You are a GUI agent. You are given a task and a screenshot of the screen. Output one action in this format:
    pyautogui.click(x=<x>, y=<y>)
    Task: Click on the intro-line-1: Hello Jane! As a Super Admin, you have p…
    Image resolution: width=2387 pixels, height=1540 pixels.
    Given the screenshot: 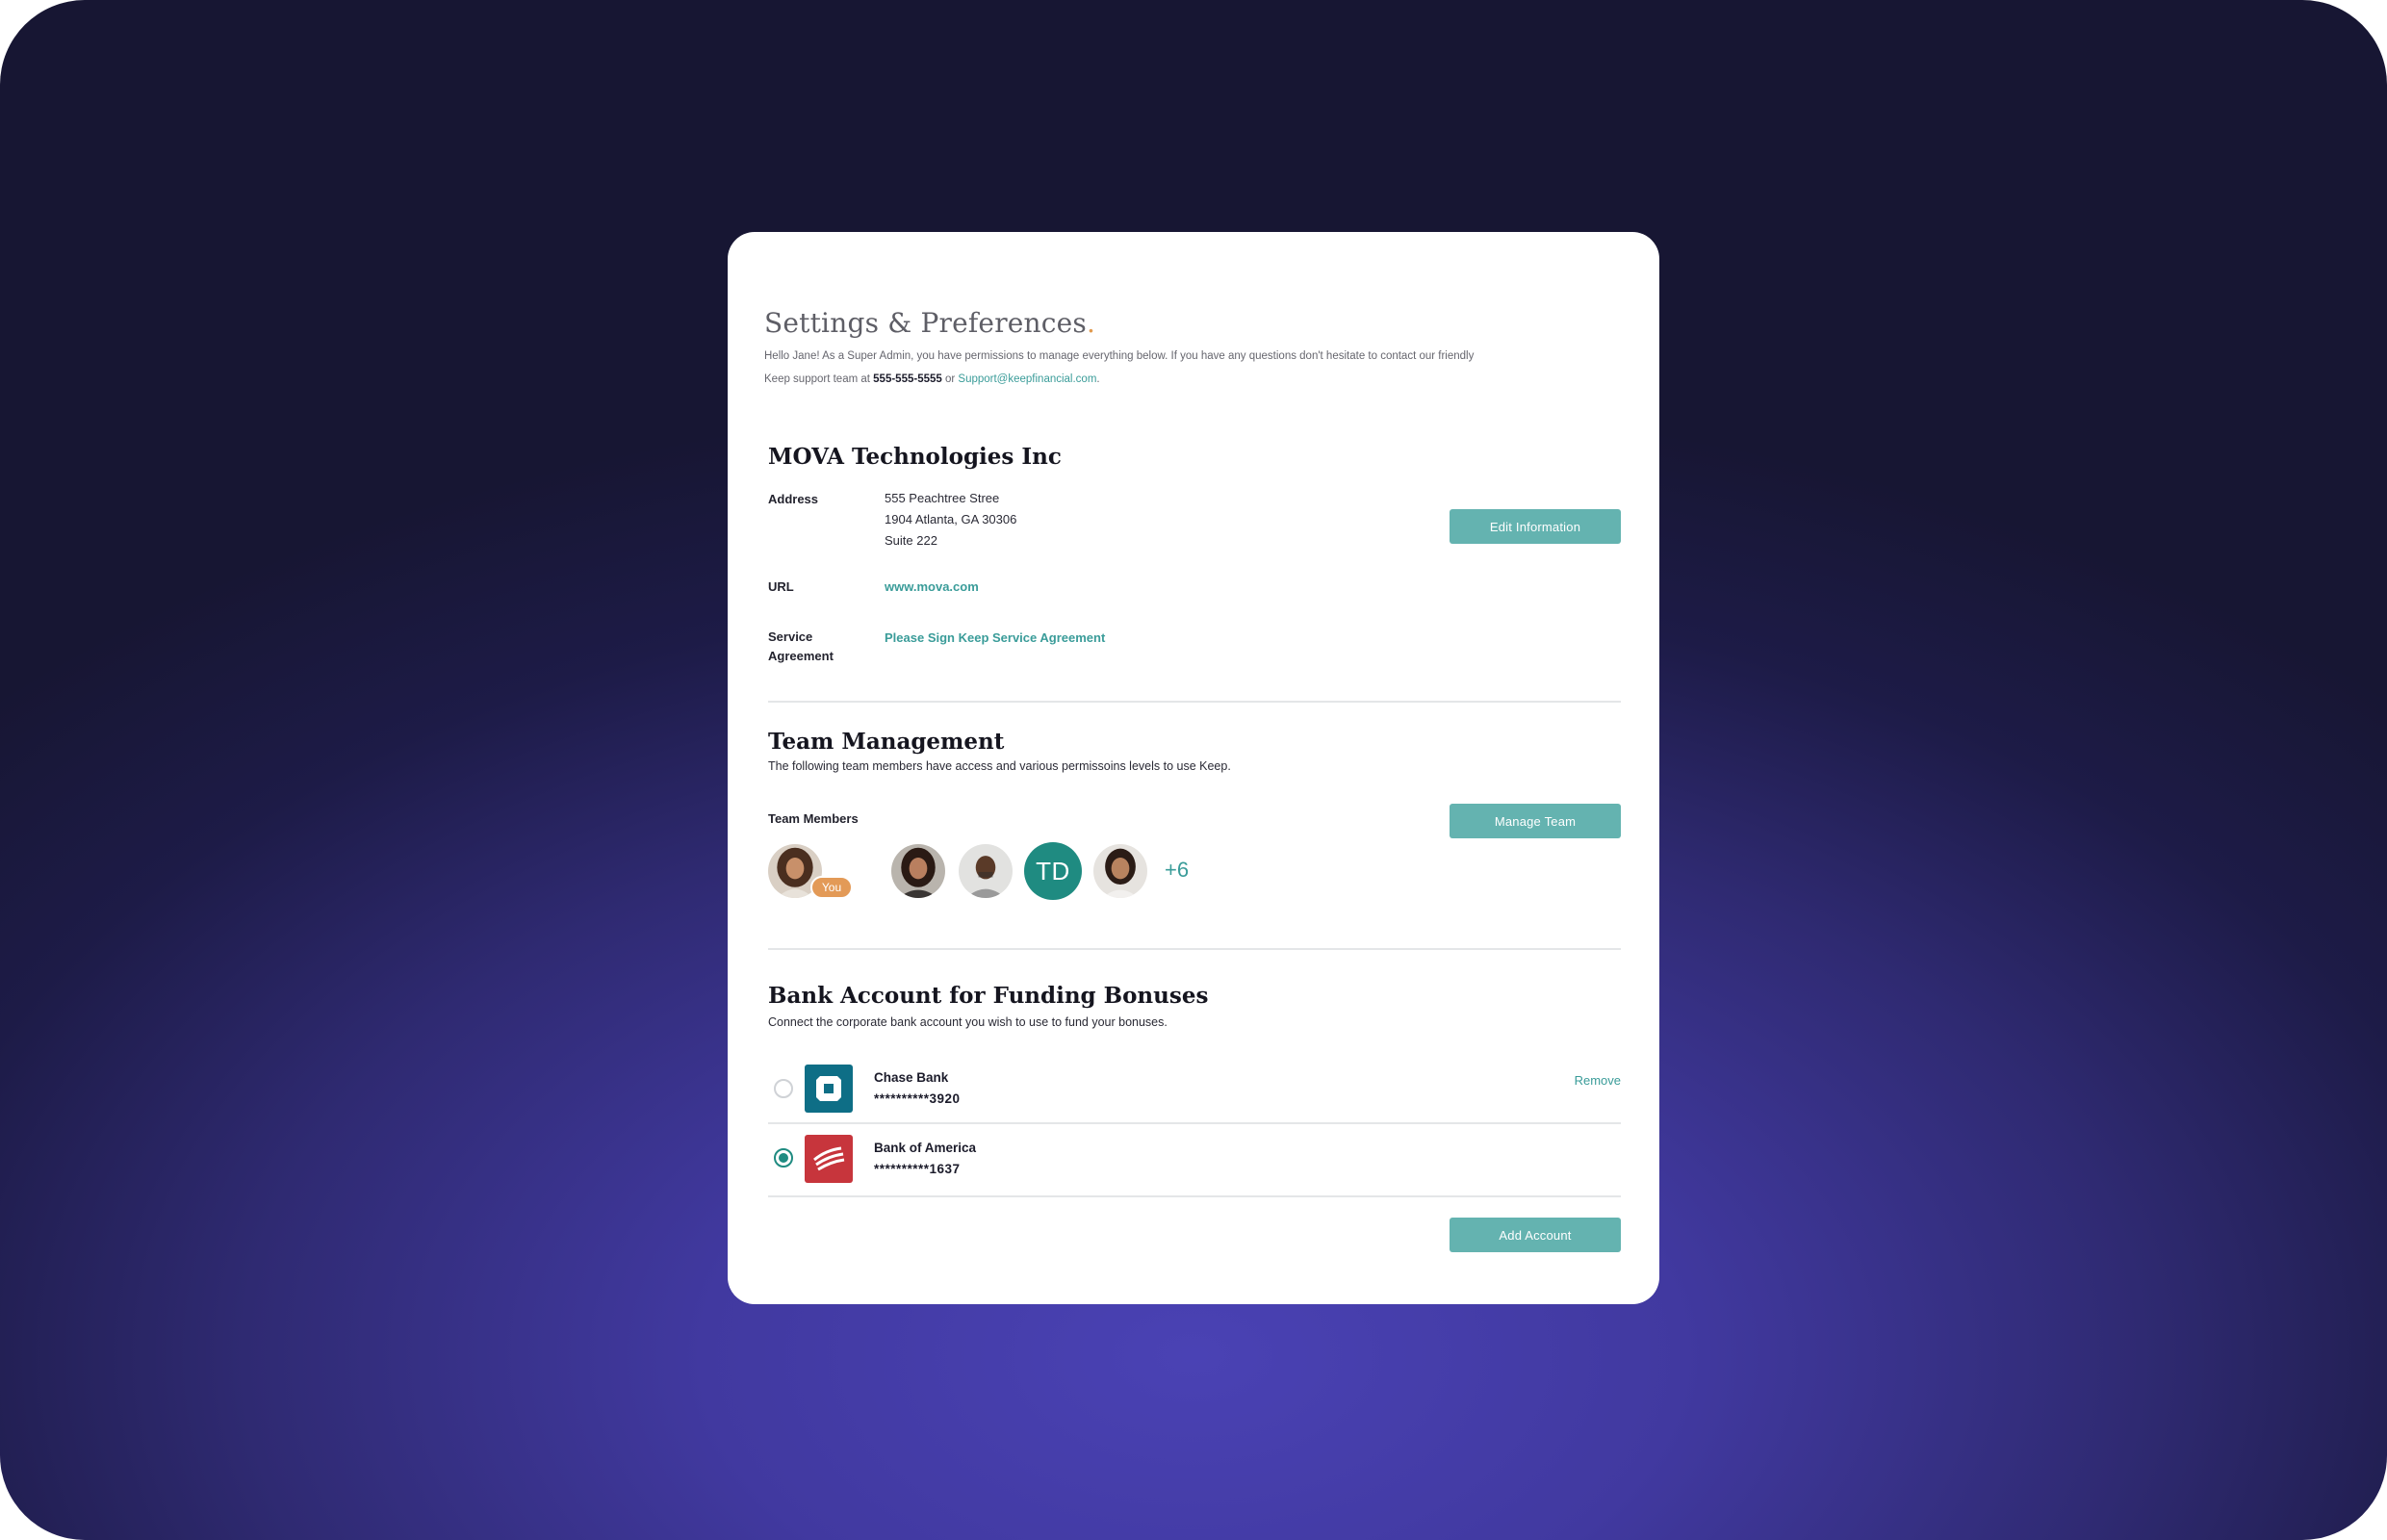 What is the action you would take?
    pyautogui.click(x=1119, y=356)
    